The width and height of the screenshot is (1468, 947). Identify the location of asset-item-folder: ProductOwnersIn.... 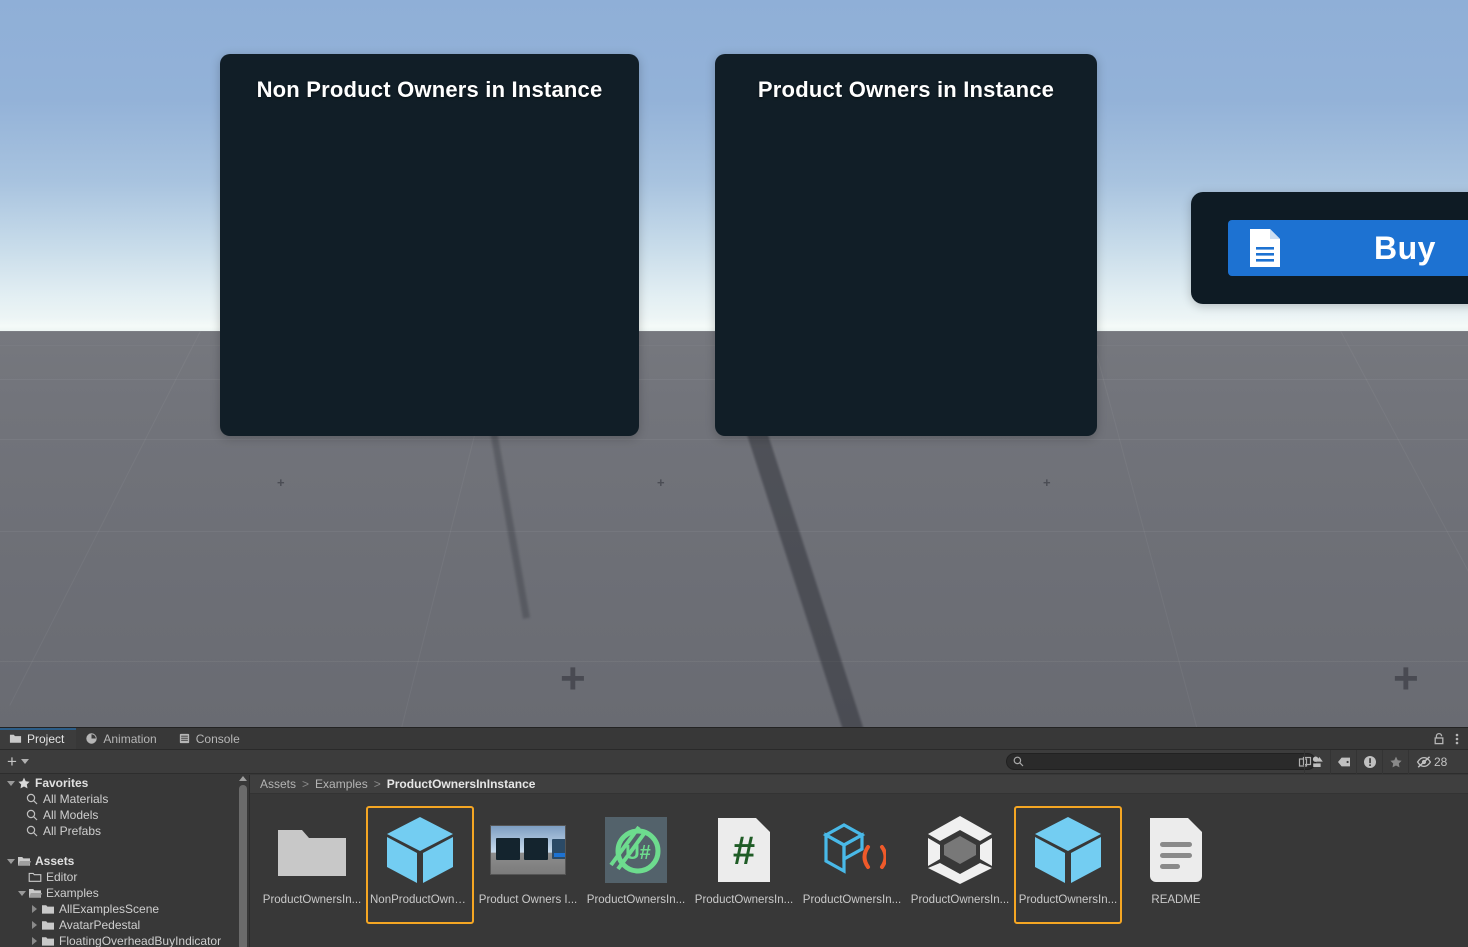
(312, 865).